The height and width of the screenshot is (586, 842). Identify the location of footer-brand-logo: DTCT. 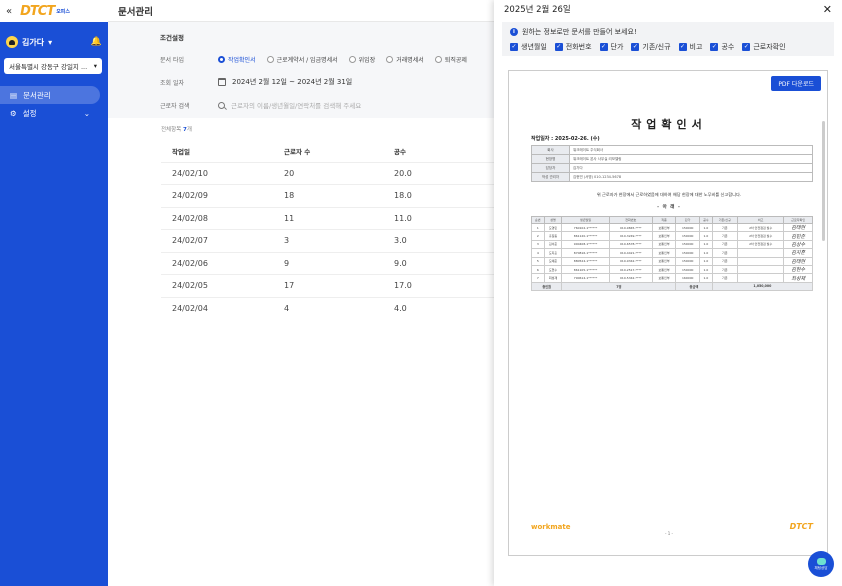
(801, 526).